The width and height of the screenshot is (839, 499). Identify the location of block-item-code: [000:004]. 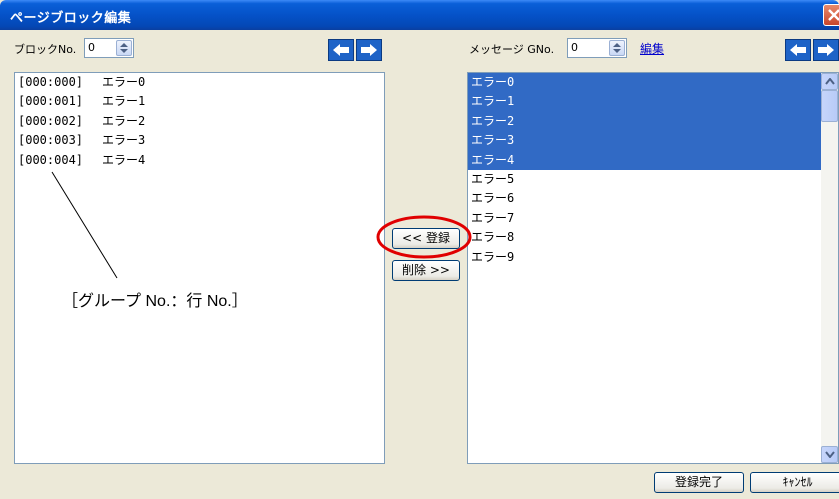
(51, 159).